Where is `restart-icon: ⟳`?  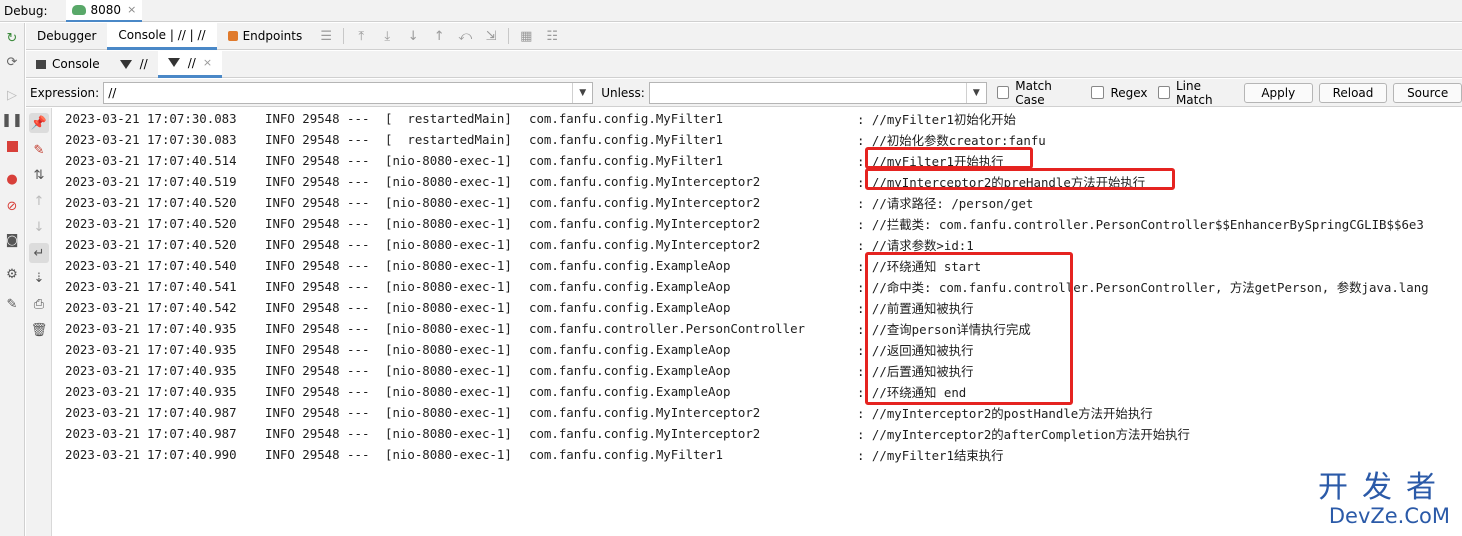
restart-icon: ⟳ is located at coordinates (12, 62).